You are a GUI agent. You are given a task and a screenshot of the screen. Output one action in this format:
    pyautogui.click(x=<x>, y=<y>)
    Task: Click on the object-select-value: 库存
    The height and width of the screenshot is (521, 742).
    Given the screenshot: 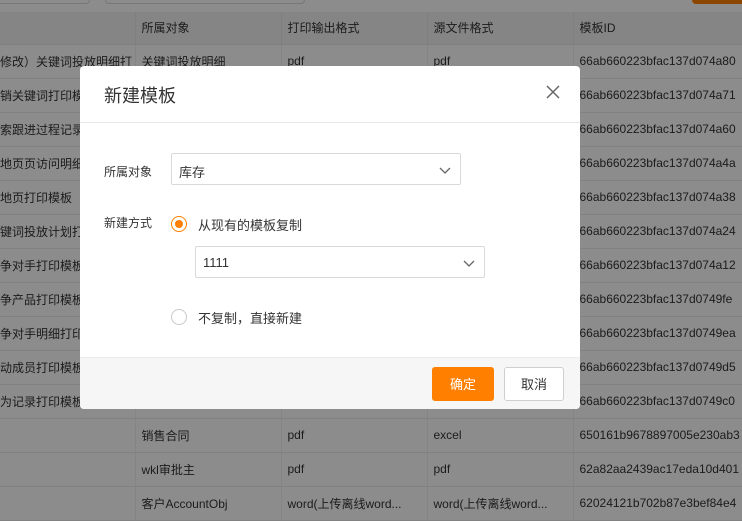 What is the action you would take?
    pyautogui.click(x=192, y=172)
    